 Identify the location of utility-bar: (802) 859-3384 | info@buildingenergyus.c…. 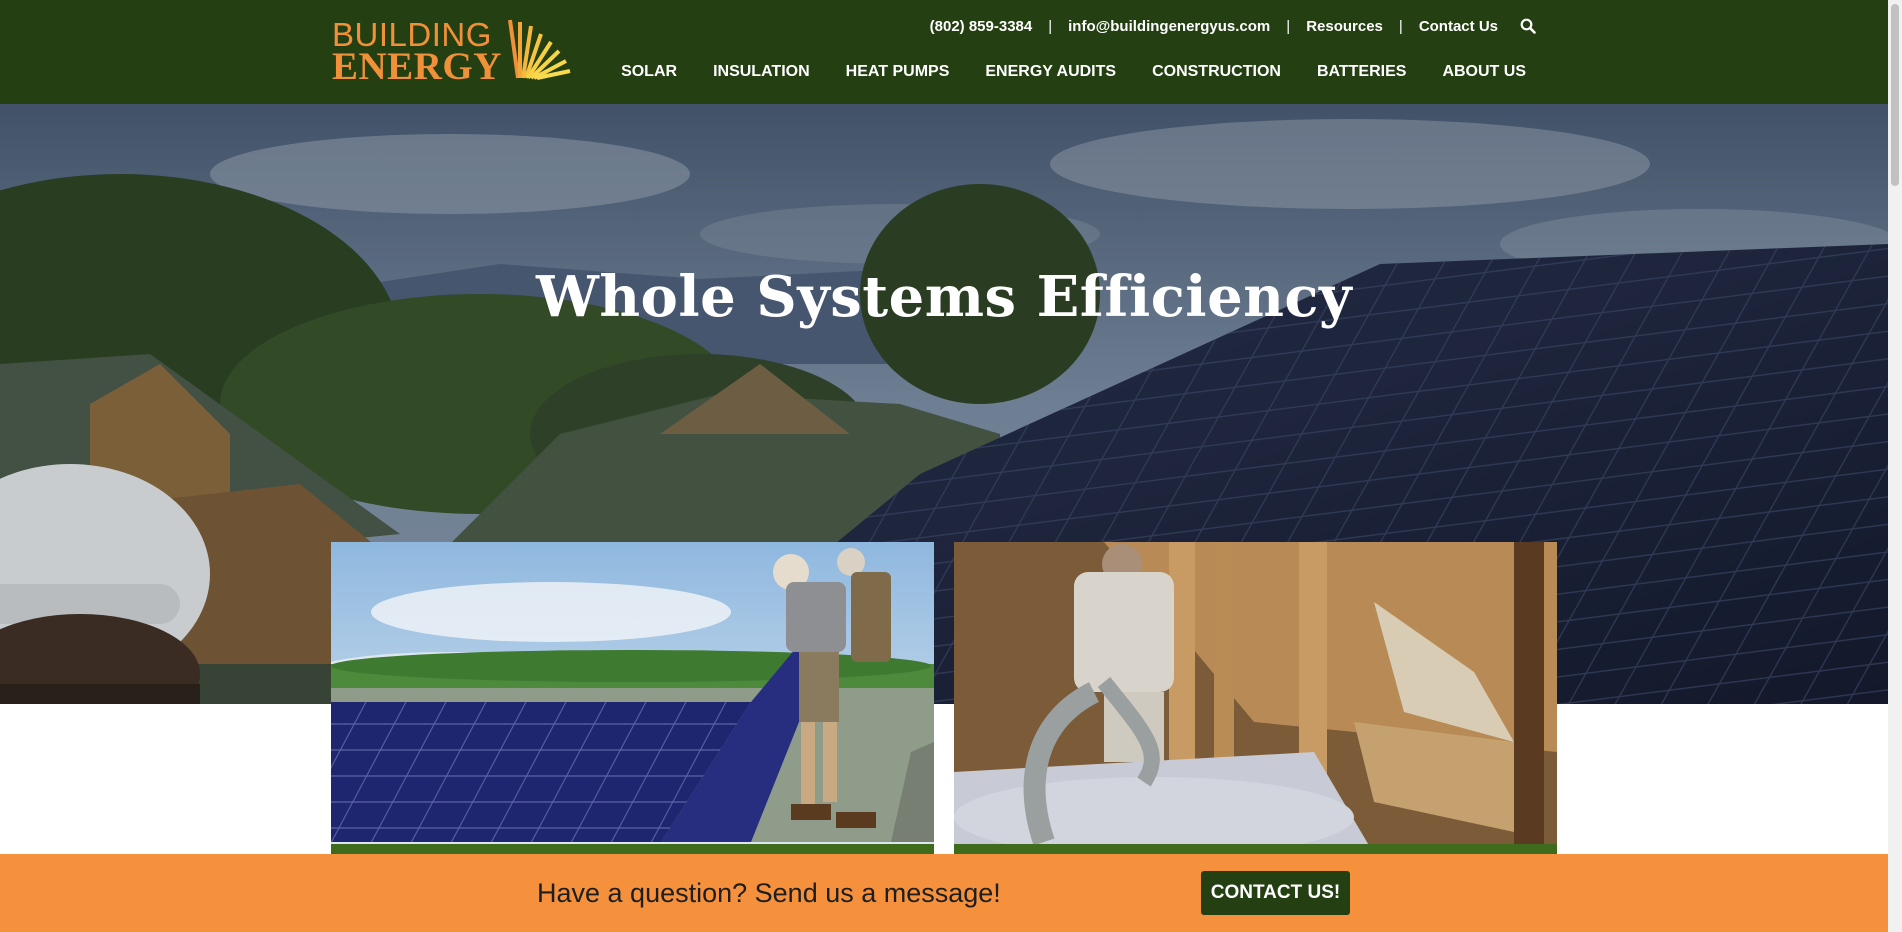
(1233, 26).